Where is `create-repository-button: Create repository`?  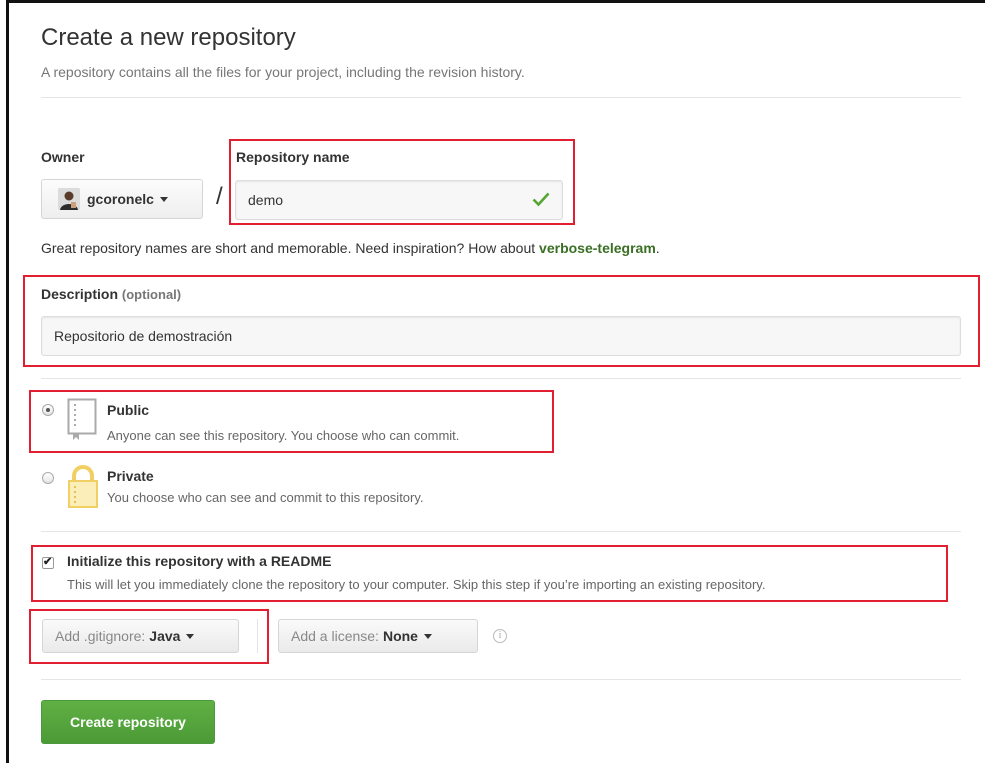 create-repository-button: Create repository is located at coordinates (128, 722).